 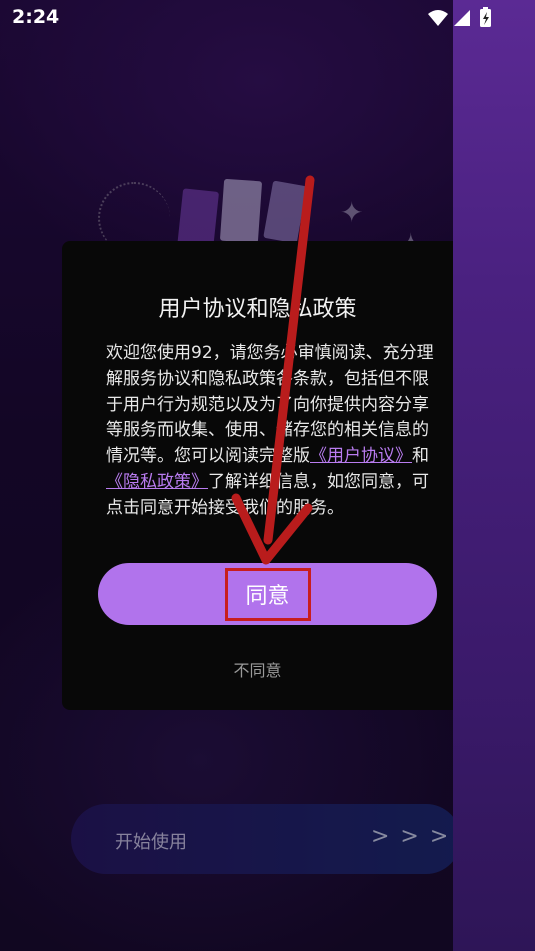 I want to click on and-text: 和, so click(x=420, y=456).